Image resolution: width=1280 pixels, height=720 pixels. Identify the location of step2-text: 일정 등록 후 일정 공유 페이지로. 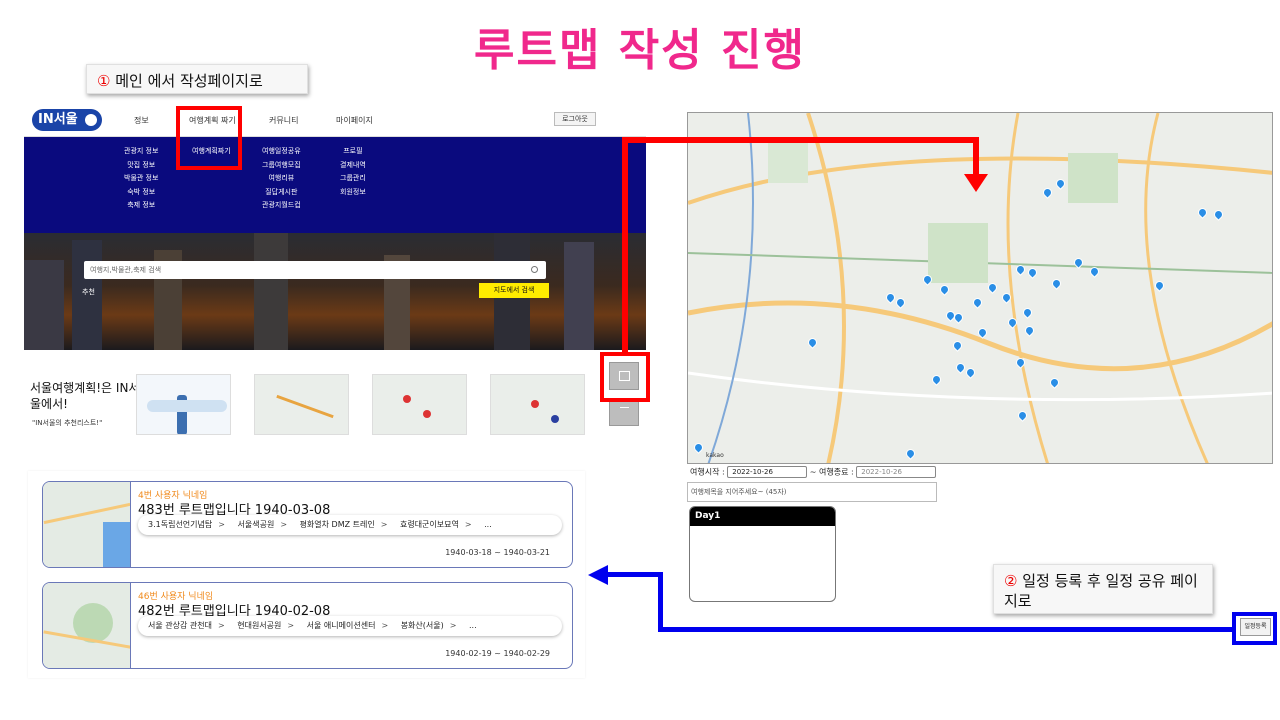
(1101, 591).